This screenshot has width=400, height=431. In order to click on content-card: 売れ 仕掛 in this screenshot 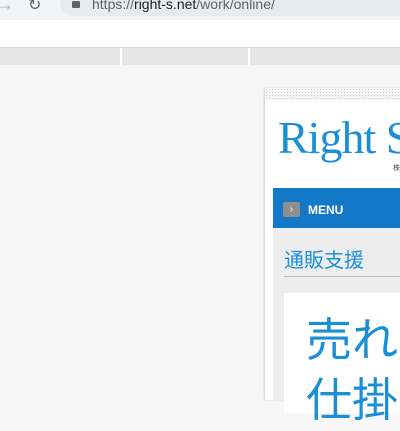, I will do `click(342, 359)`.